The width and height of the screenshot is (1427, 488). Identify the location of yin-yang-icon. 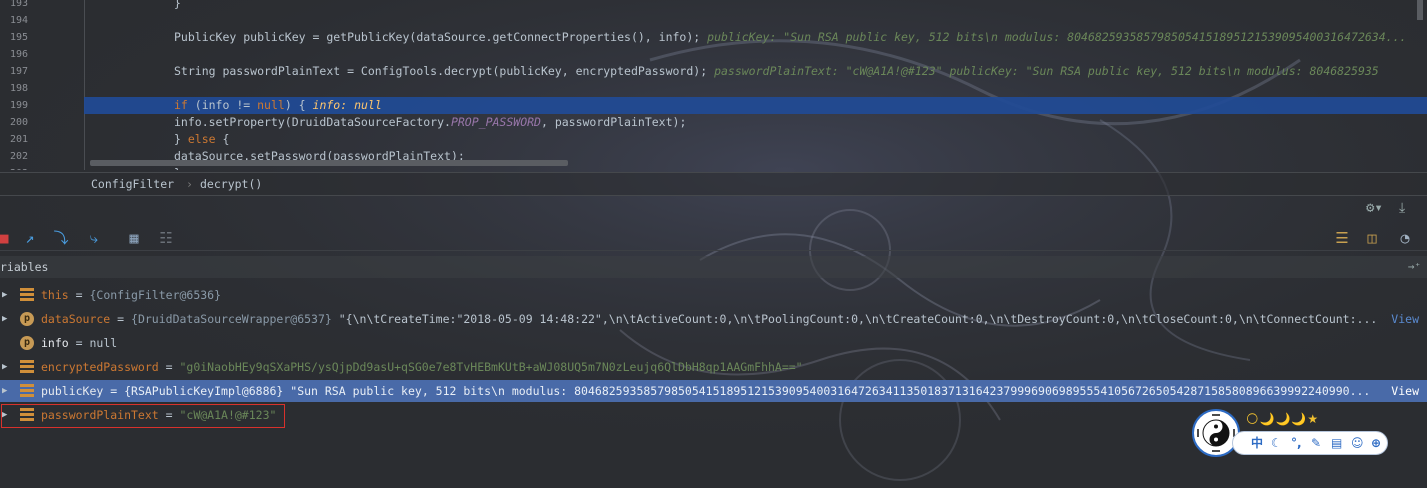
(1216, 433).